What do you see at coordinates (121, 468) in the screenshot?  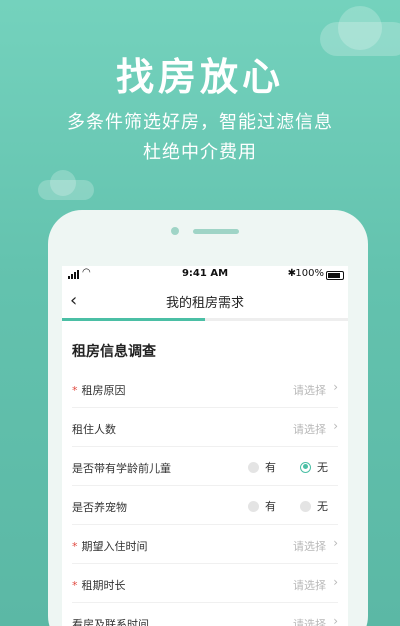 I see `row-label: 是否带有学龄前儿童` at bounding box center [121, 468].